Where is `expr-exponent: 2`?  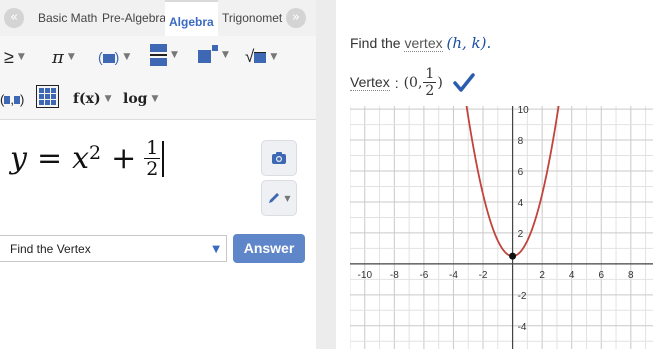 expr-exponent: 2 is located at coordinates (95, 152).